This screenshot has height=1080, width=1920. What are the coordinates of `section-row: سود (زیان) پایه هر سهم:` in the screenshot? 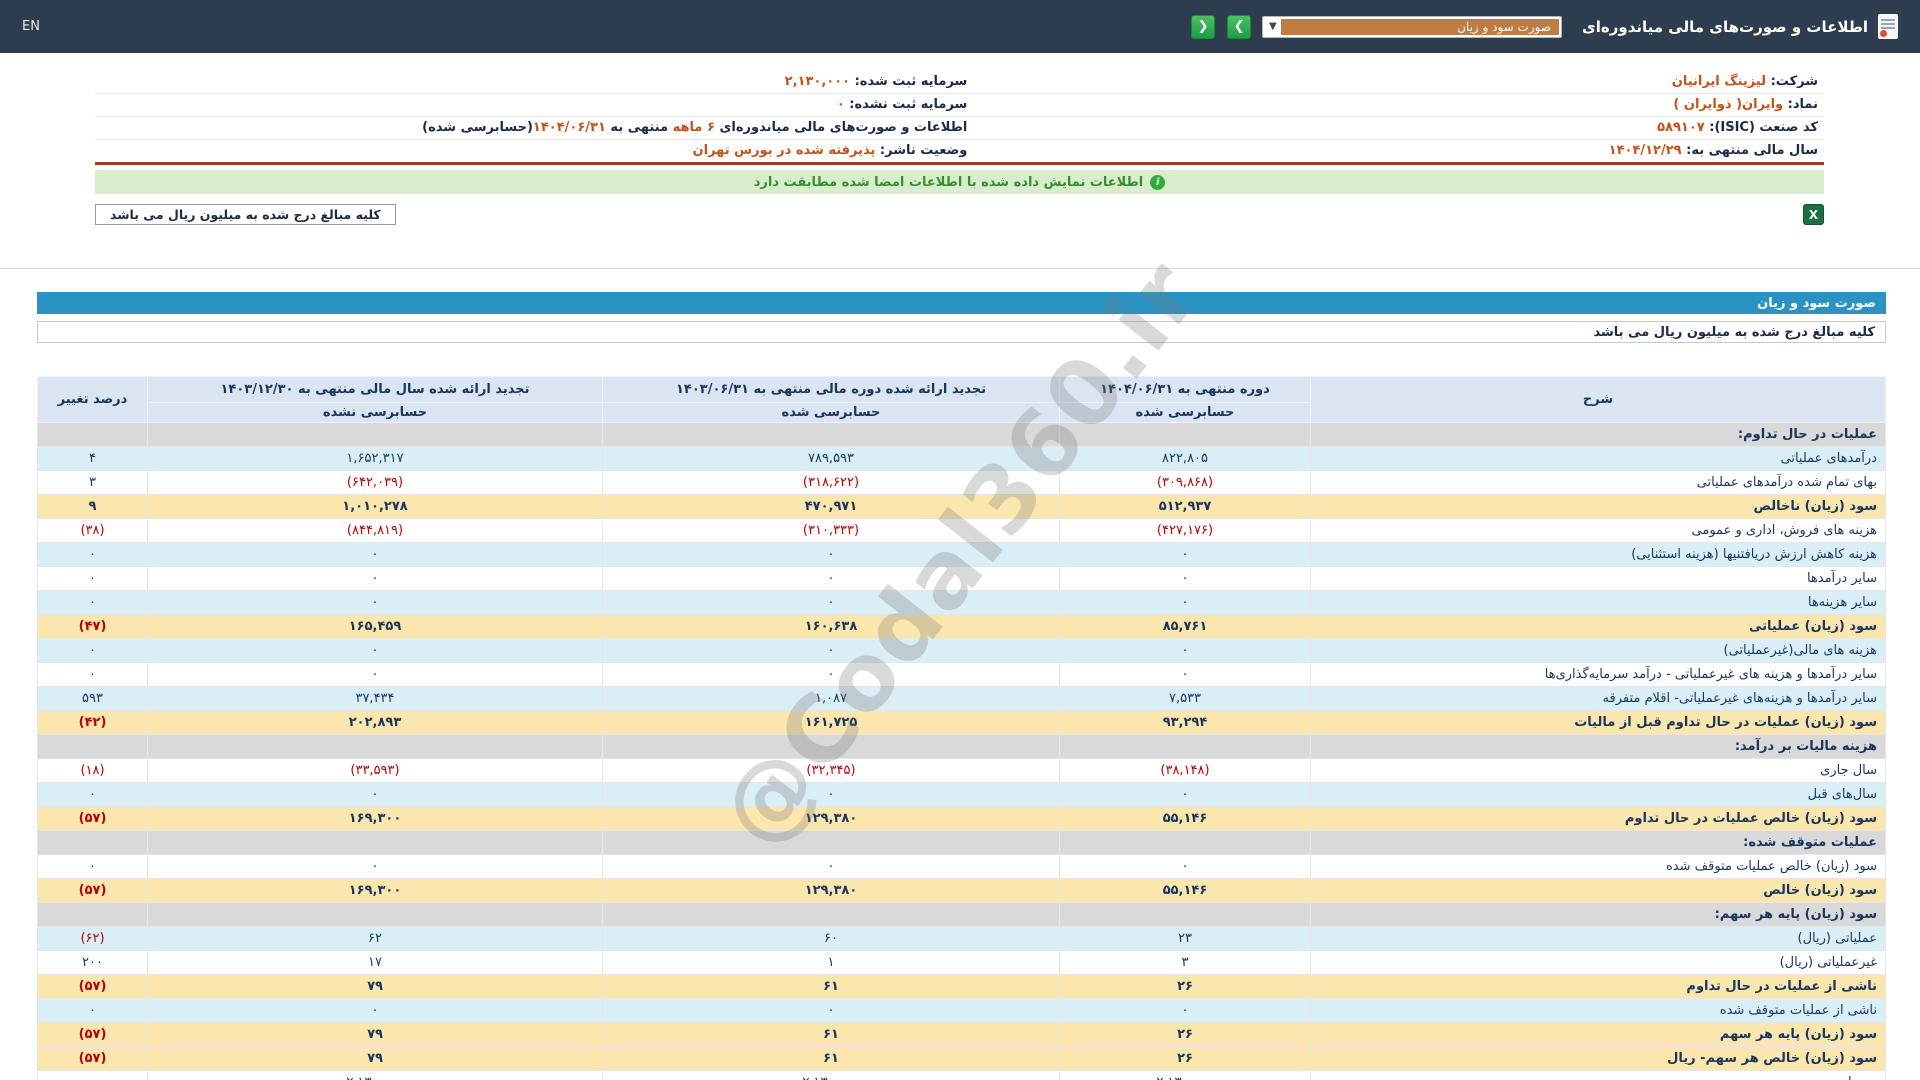 It's located at (961, 914).